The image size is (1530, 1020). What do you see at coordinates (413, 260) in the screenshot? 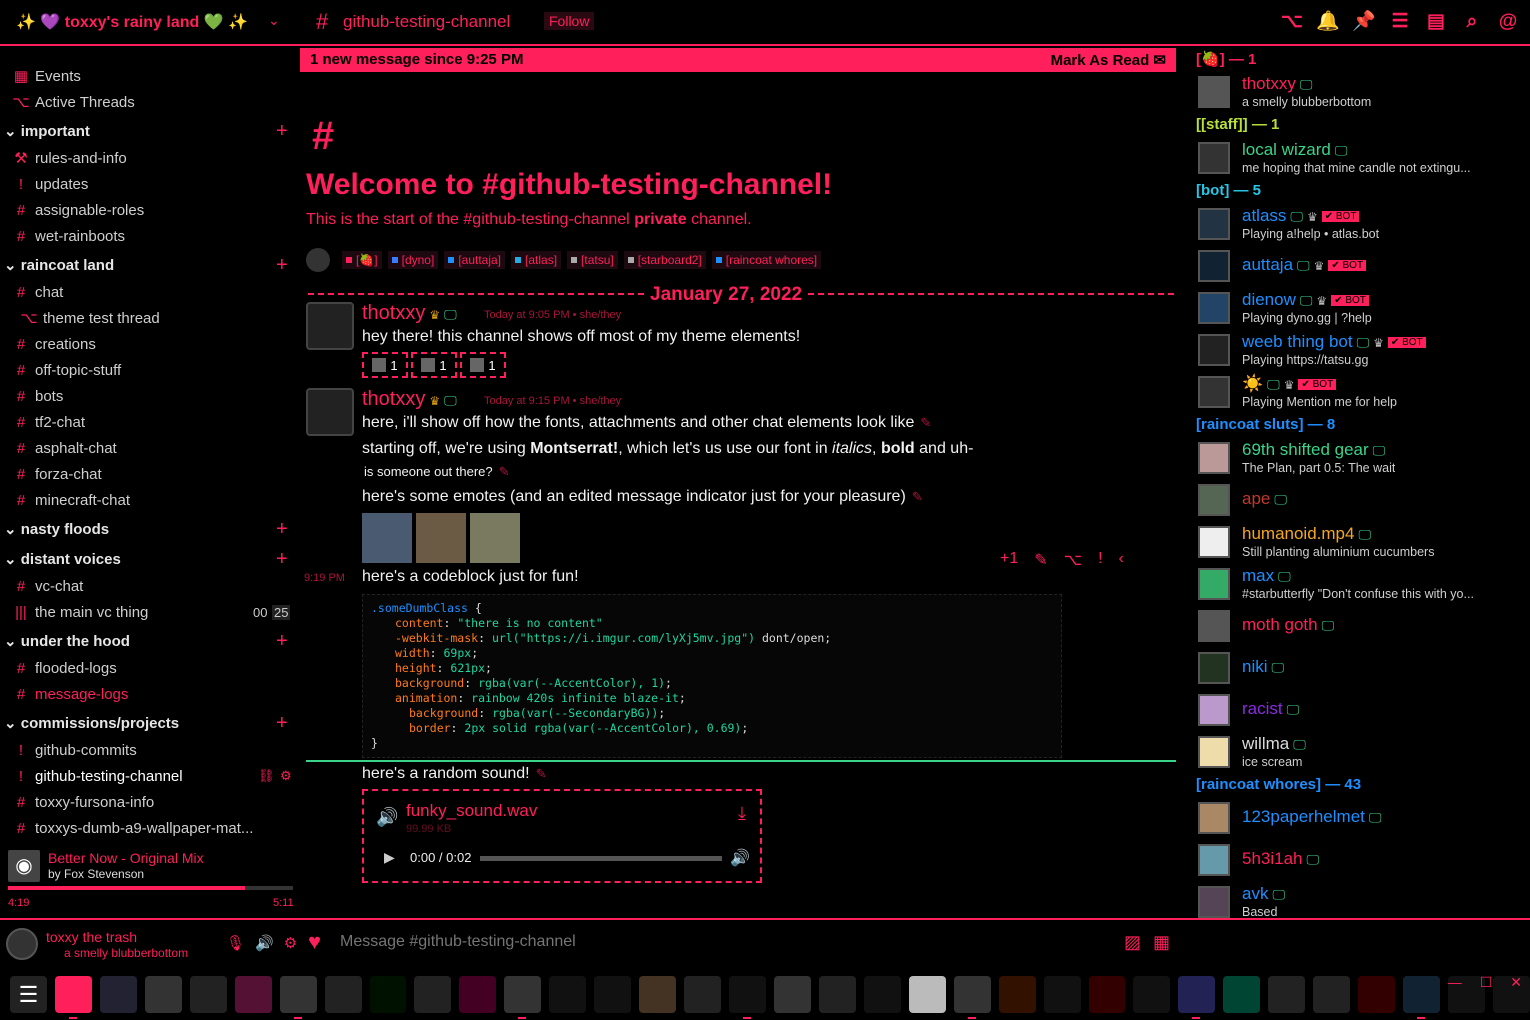
I see `role-tag: [dyno]` at bounding box center [413, 260].